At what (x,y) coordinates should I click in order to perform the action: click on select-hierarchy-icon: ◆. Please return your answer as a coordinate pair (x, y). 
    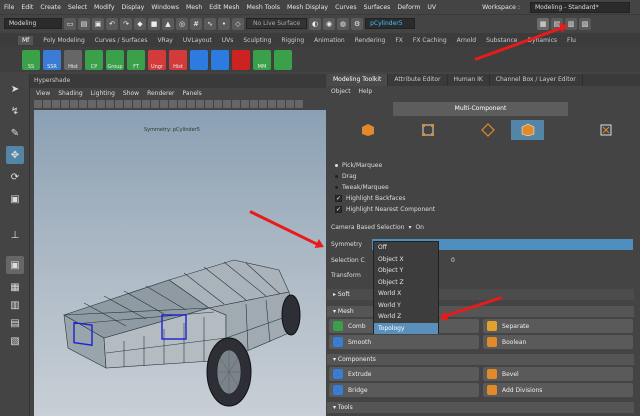
    Looking at the image, I should click on (140, 23).